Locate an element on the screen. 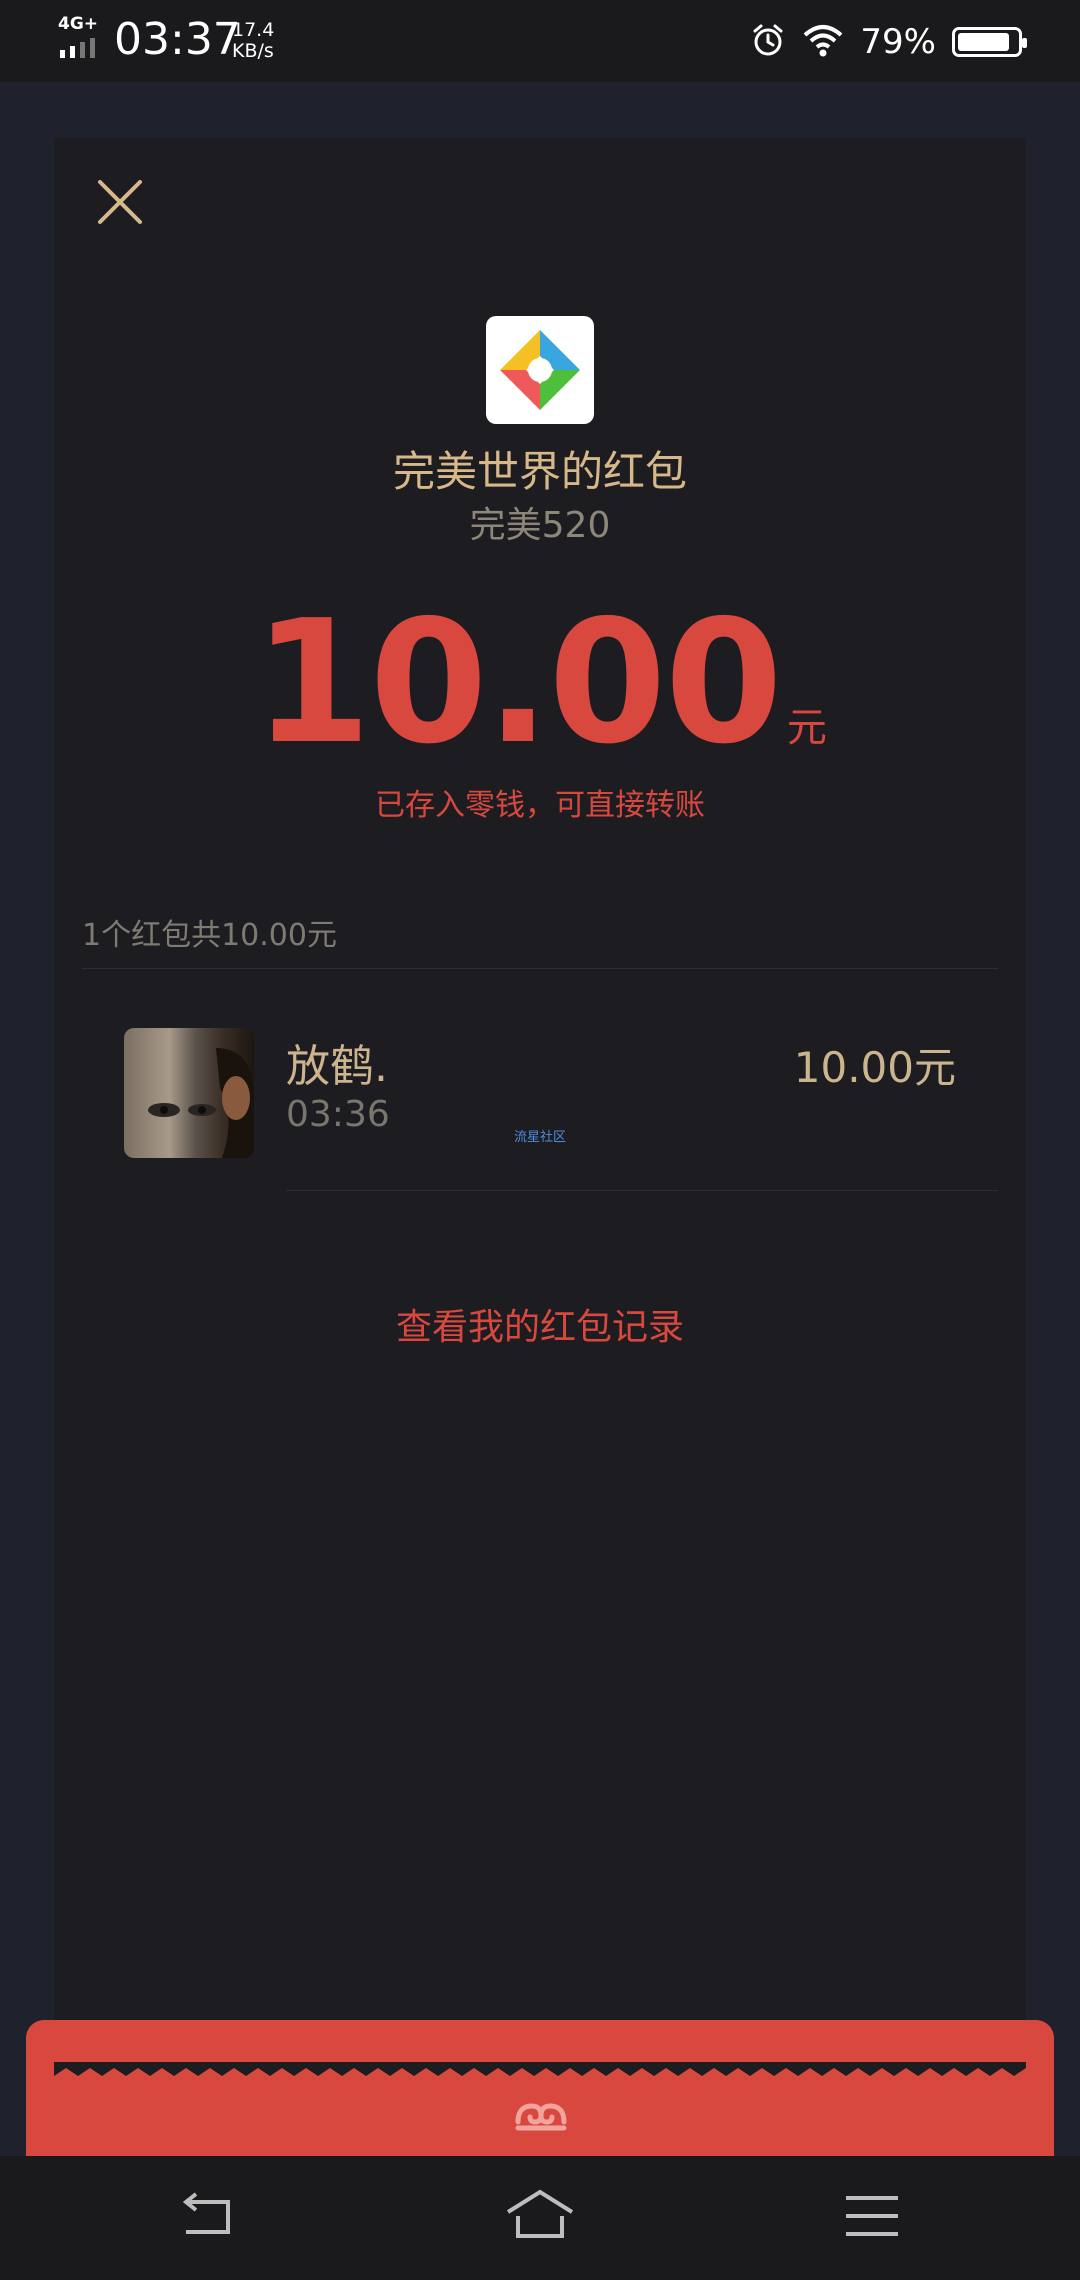 The width and height of the screenshot is (1080, 2280). view-my-records-link: 查看我的红包记录 is located at coordinates (540, 1324).